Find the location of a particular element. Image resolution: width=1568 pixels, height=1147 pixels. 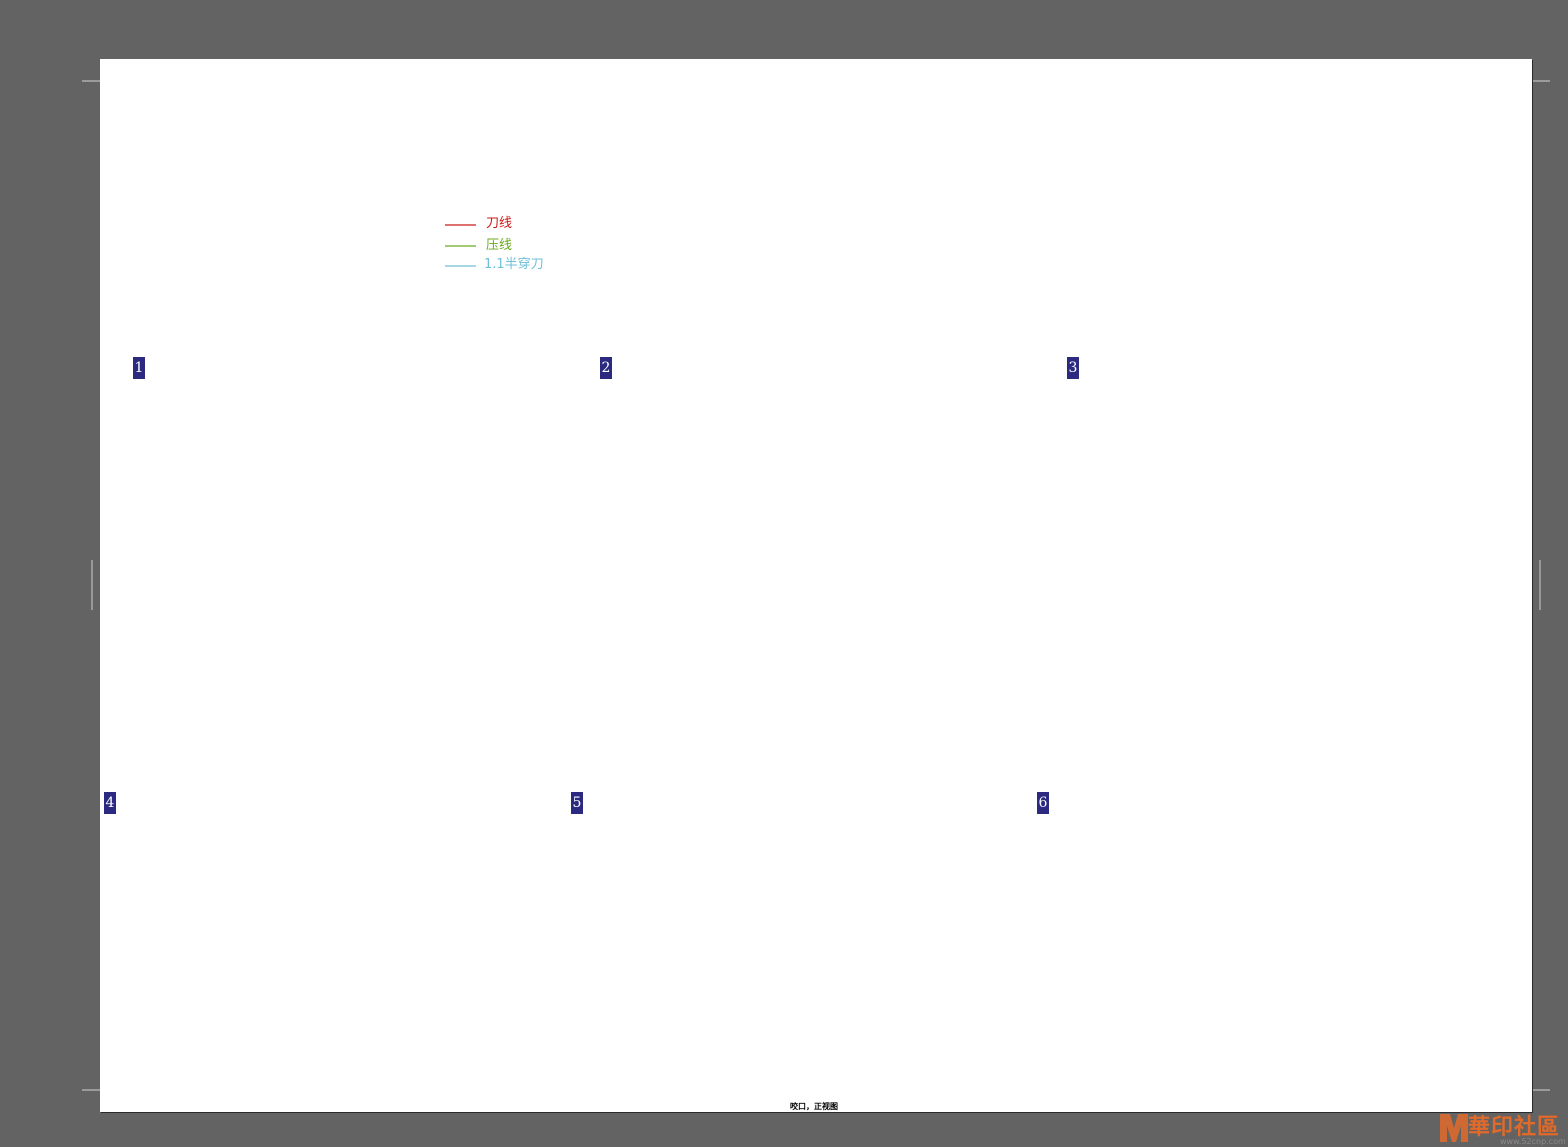

legend-perforation-label: 1.1半穿刀 is located at coordinates (514, 264).